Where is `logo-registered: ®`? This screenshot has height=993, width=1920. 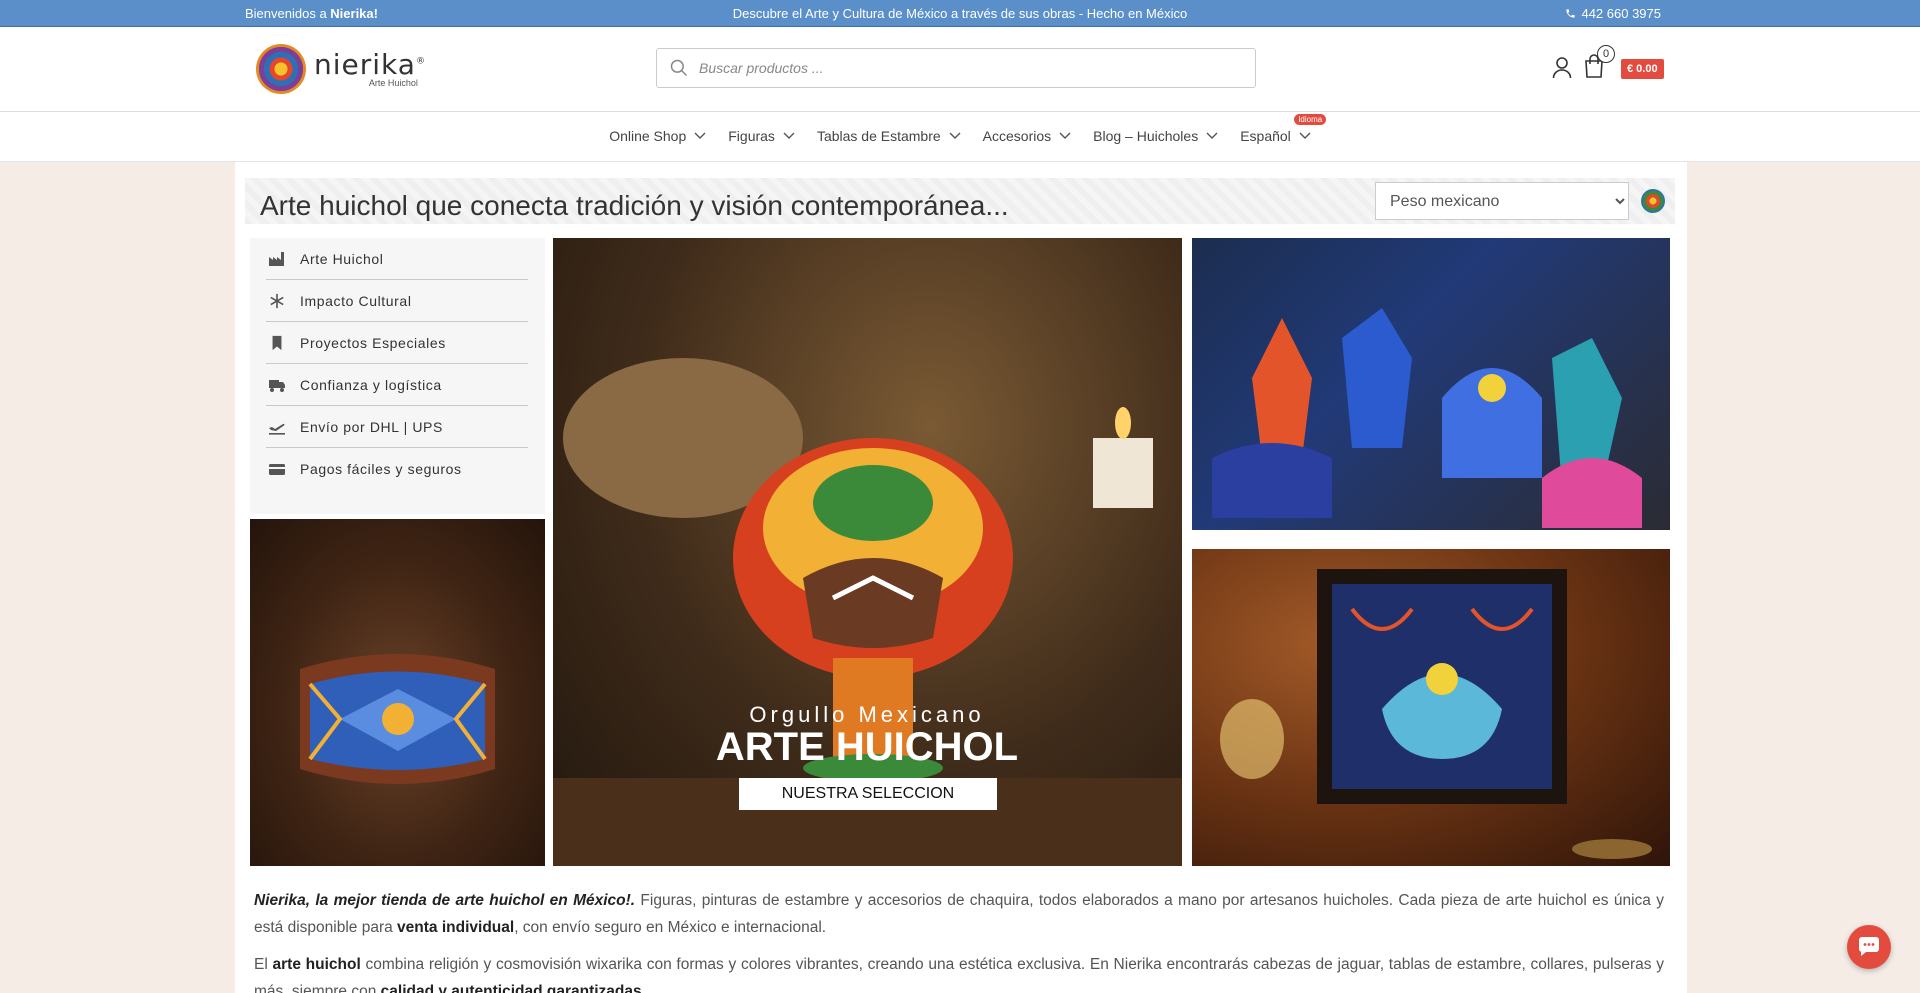
logo-registered: ® is located at coordinates (420, 61).